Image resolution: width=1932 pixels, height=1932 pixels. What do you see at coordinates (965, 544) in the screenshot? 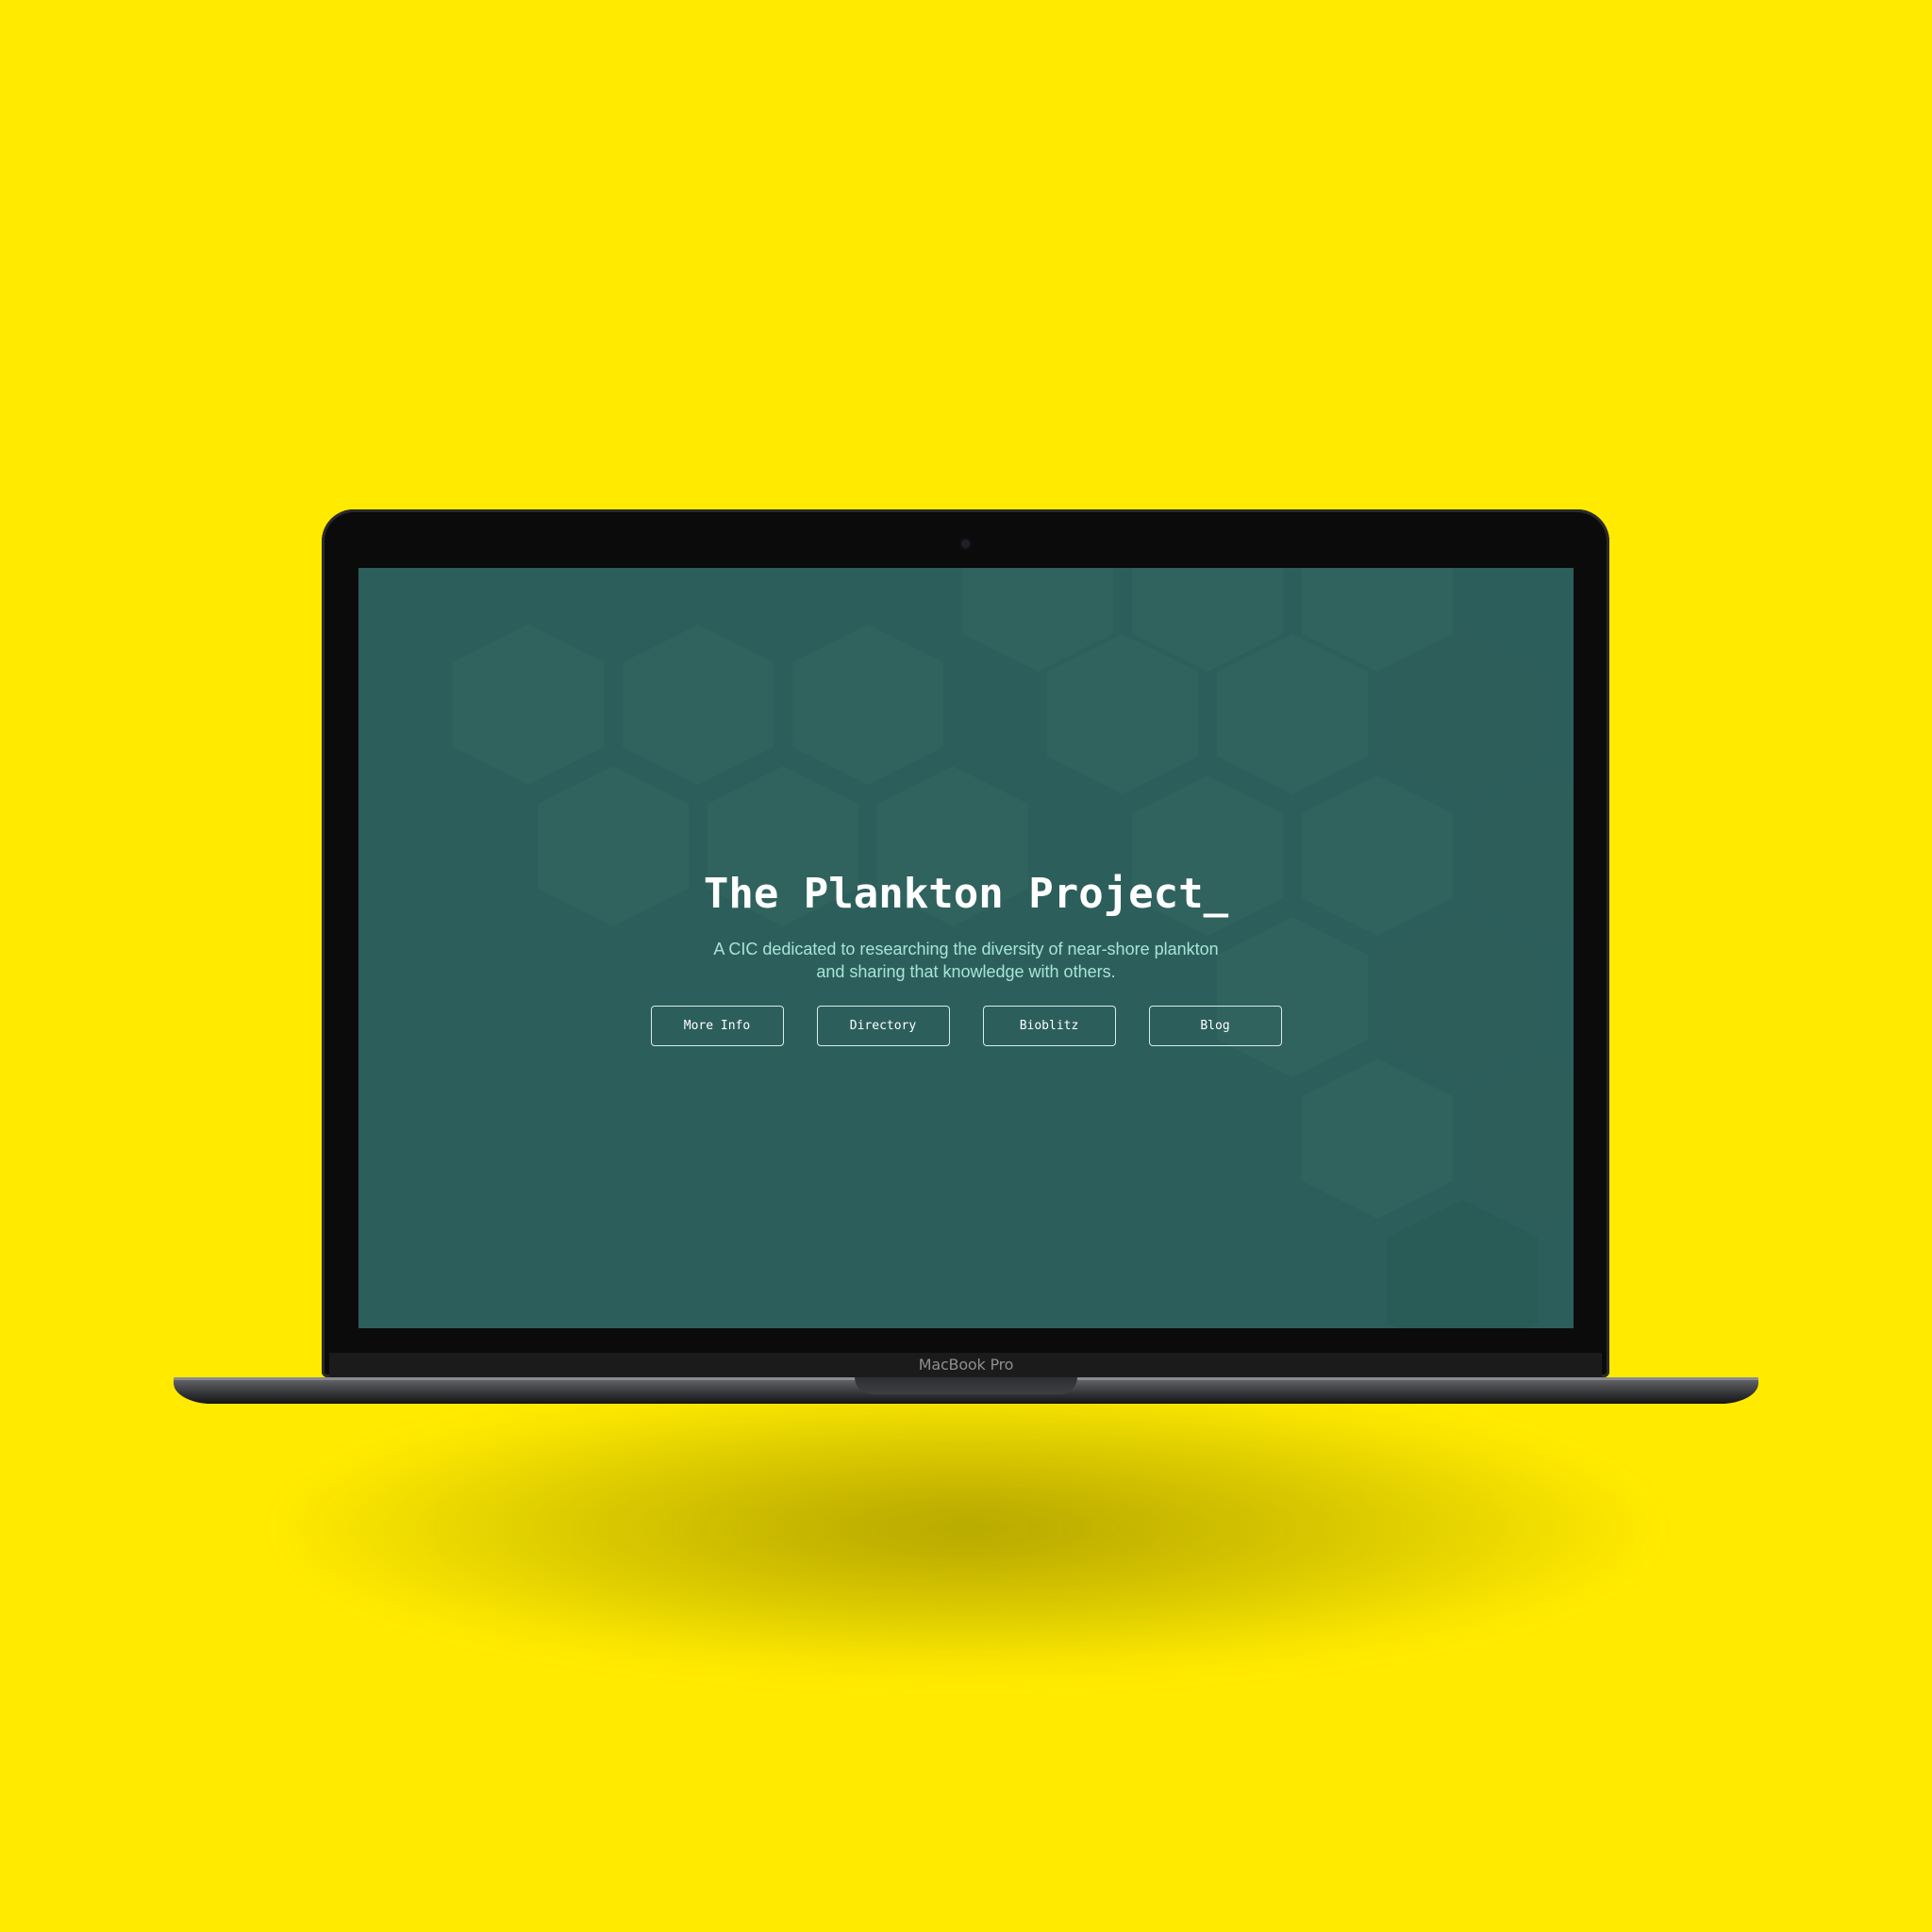
I see `camera-icon` at bounding box center [965, 544].